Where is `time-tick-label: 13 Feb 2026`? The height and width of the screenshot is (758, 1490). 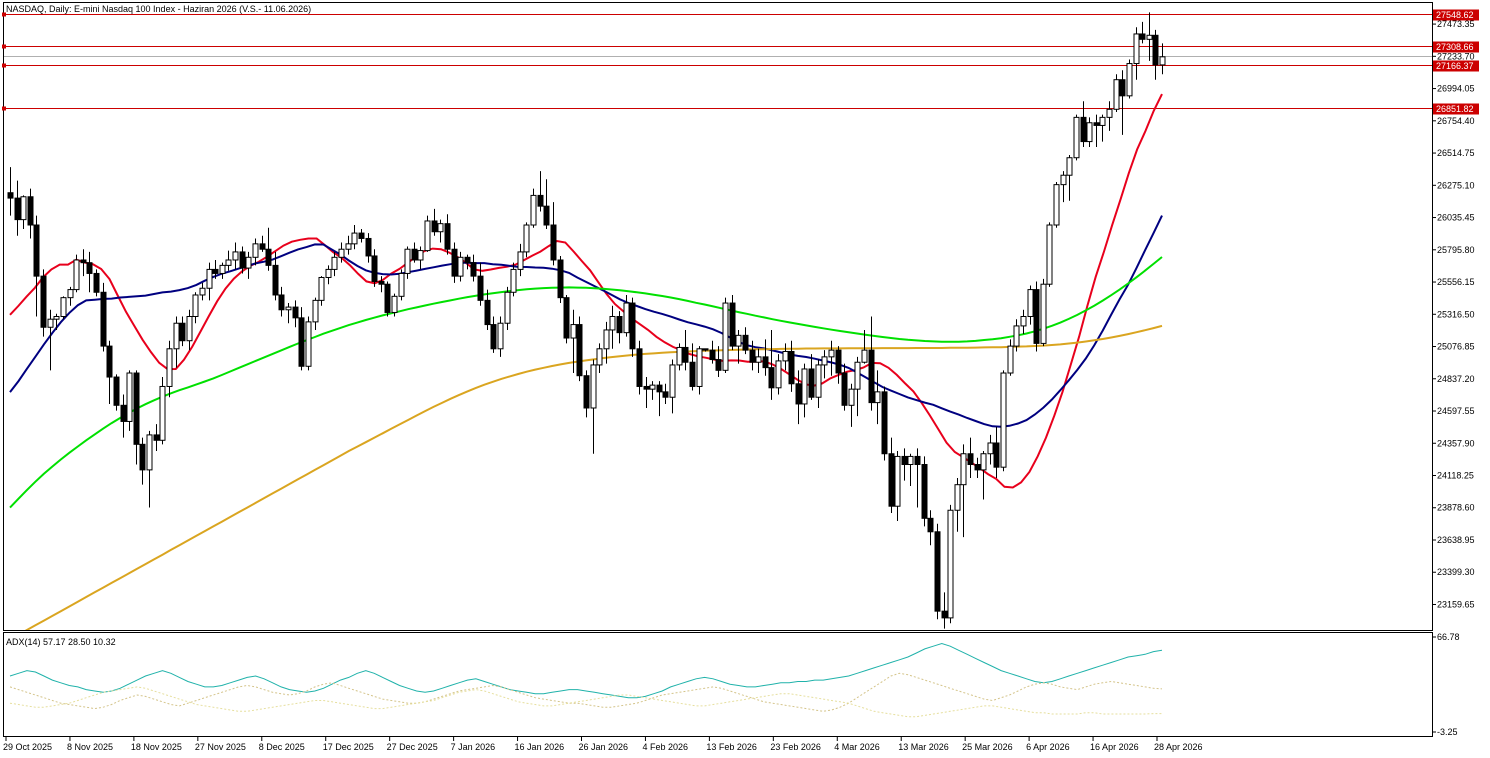
time-tick-label: 13 Feb 2026 is located at coordinates (731, 747).